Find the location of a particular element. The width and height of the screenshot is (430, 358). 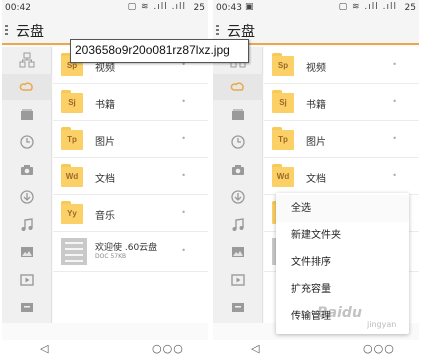

list-item-label: 音乐 is located at coordinates (105, 216).